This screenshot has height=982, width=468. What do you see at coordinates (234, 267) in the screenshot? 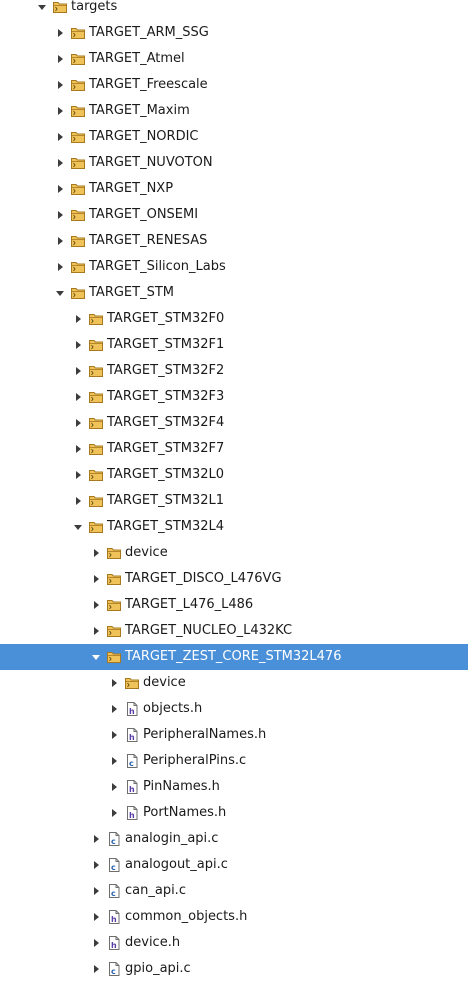
I see `tree-item-target-silicon-labs: TARGET_Silicon_Labs` at bounding box center [234, 267].